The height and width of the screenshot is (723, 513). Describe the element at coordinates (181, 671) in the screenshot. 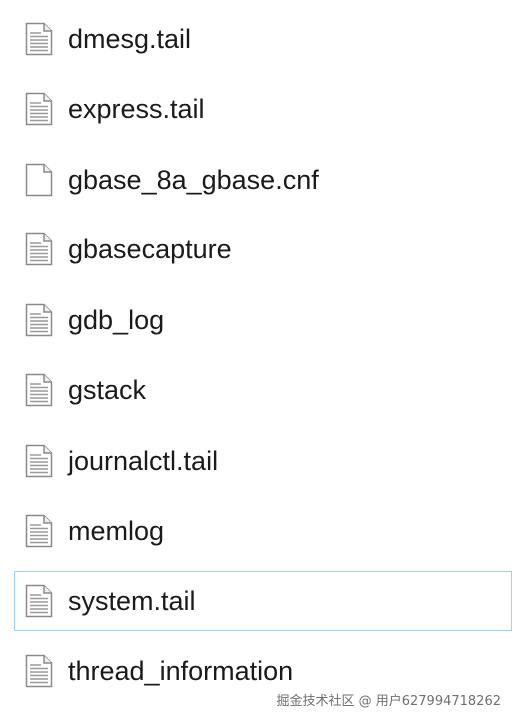

I see `file-name: thread_information` at that location.